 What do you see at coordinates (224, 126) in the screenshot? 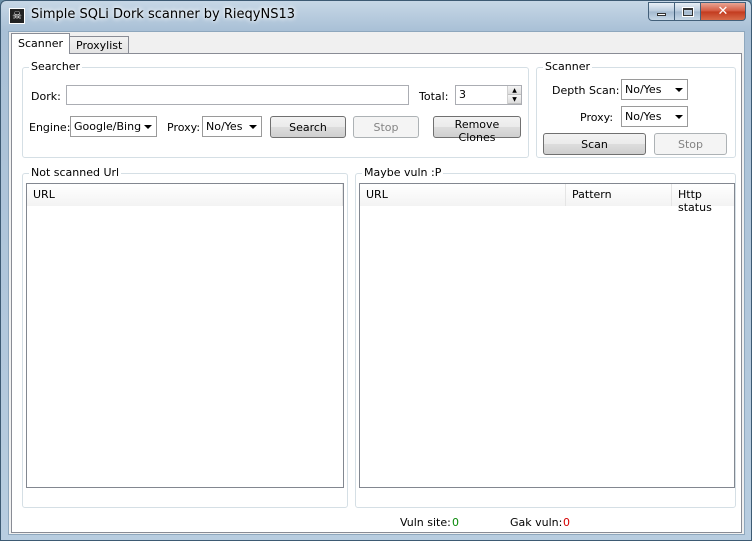
I see `search-proxy-value: No/Yes` at bounding box center [224, 126].